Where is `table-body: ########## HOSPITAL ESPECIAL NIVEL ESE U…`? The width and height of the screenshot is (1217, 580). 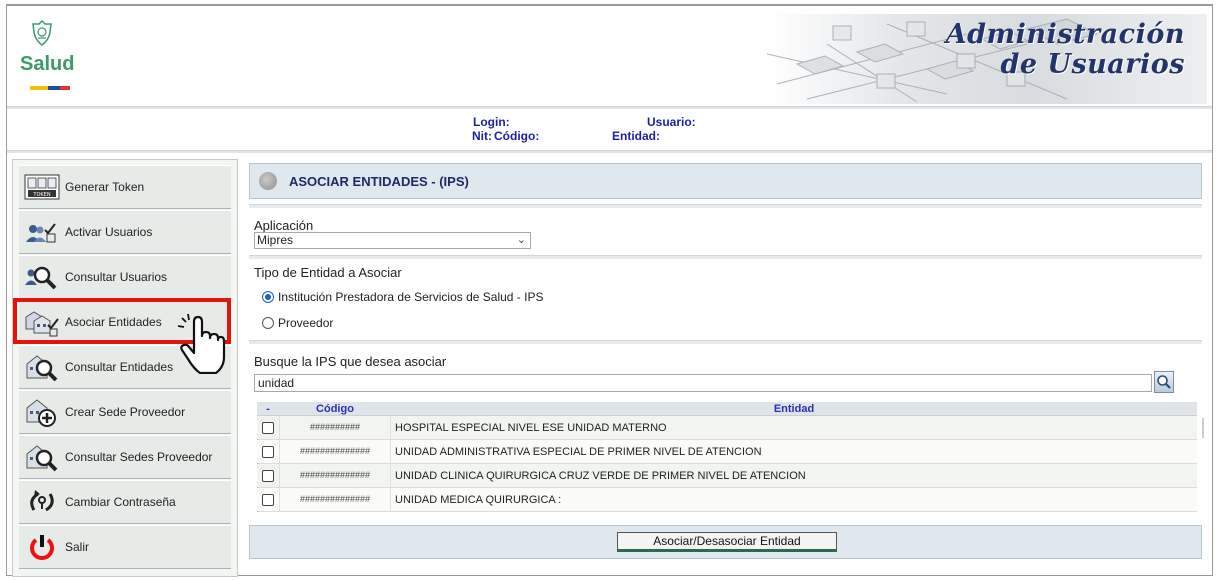
table-body: ########## HOSPITAL ESPECIAL NIVEL ESE U… is located at coordinates (727, 464).